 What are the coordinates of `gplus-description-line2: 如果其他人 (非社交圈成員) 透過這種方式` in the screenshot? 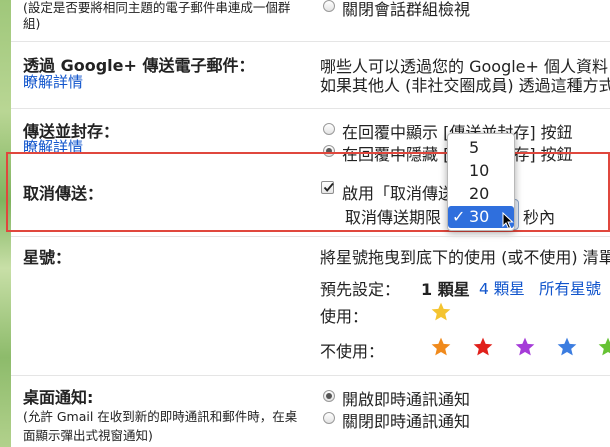 It's located at (465, 85).